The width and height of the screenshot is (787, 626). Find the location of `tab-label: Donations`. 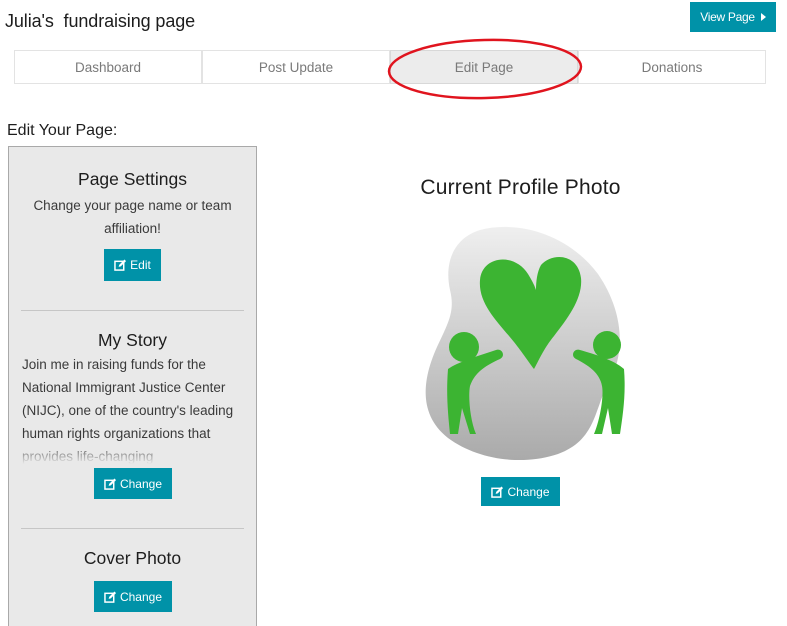

tab-label: Donations is located at coordinates (672, 67).